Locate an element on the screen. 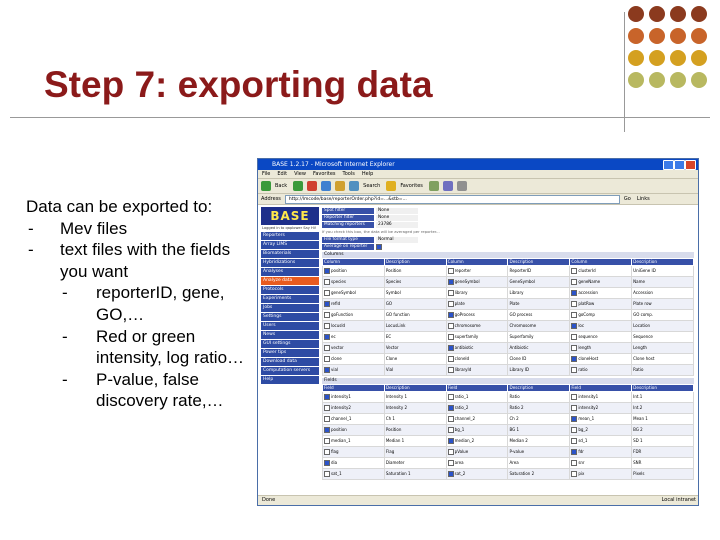 This screenshot has height=540, width=720. refresh-icon is located at coordinates (326, 186).